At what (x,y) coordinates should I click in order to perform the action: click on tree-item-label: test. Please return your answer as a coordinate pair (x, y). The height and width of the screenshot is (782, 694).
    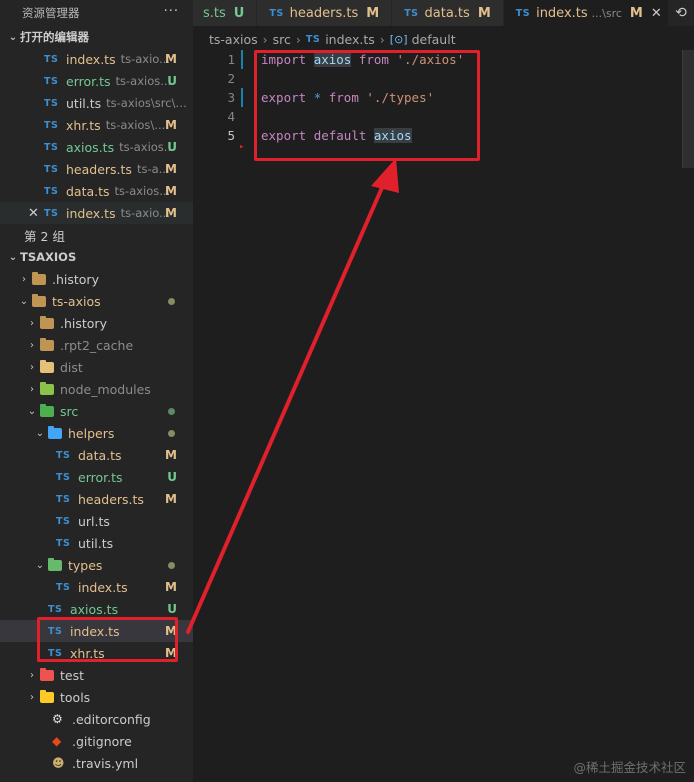
    Looking at the image, I should click on (72, 675).